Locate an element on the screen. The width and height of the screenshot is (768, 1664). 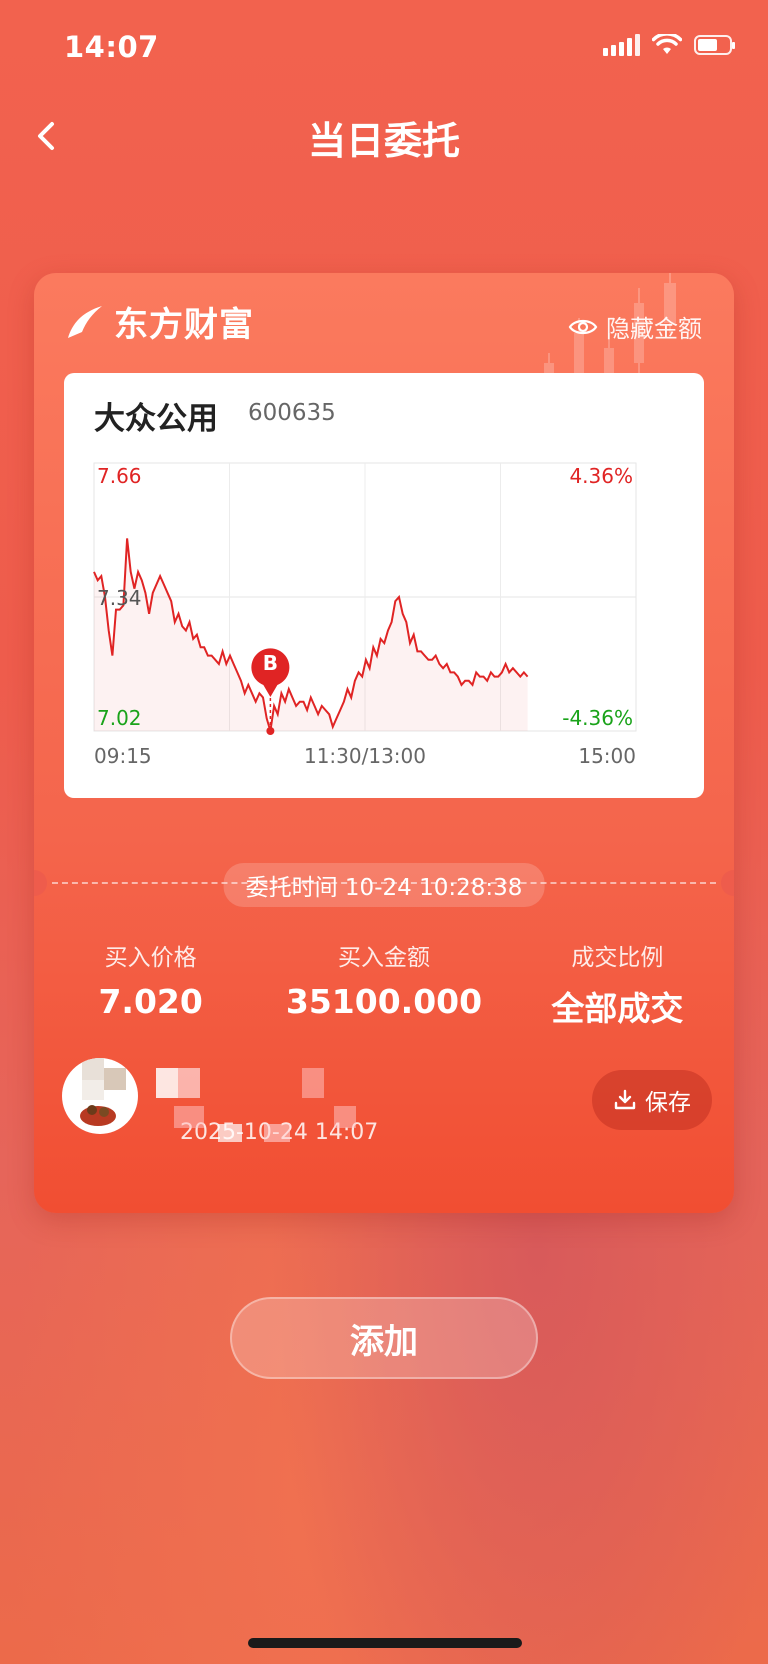
eye-icon is located at coordinates (583, 326).